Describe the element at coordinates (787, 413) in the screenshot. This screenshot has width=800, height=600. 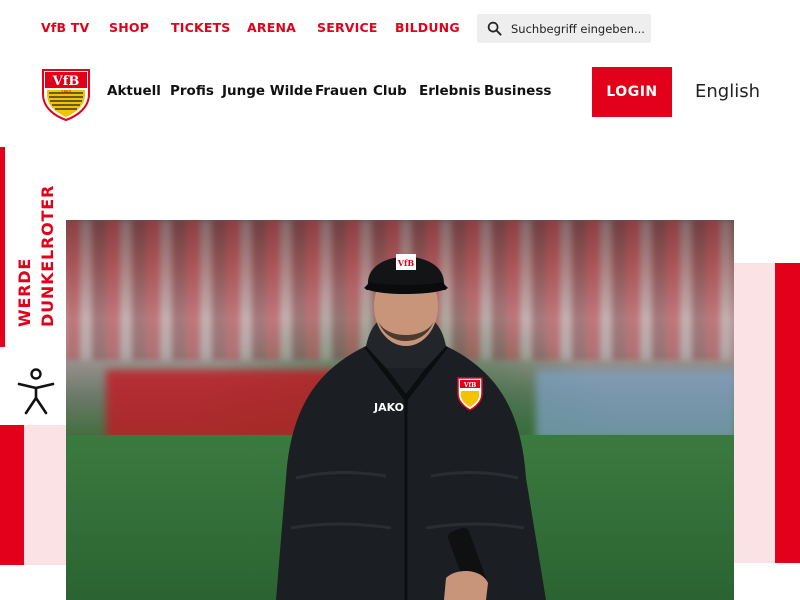
I see `right-accent-bar` at that location.